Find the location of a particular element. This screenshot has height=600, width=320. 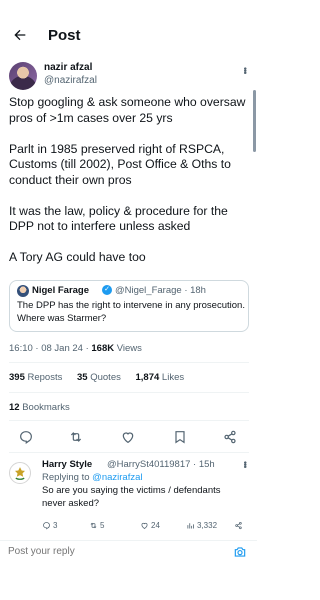

author-name: nazir afzal is located at coordinates (68, 67).